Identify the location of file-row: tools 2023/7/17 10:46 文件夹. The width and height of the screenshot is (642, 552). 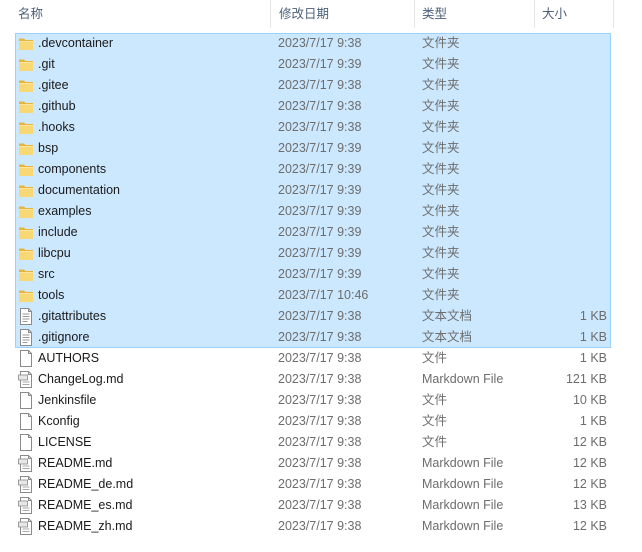
(321, 295).